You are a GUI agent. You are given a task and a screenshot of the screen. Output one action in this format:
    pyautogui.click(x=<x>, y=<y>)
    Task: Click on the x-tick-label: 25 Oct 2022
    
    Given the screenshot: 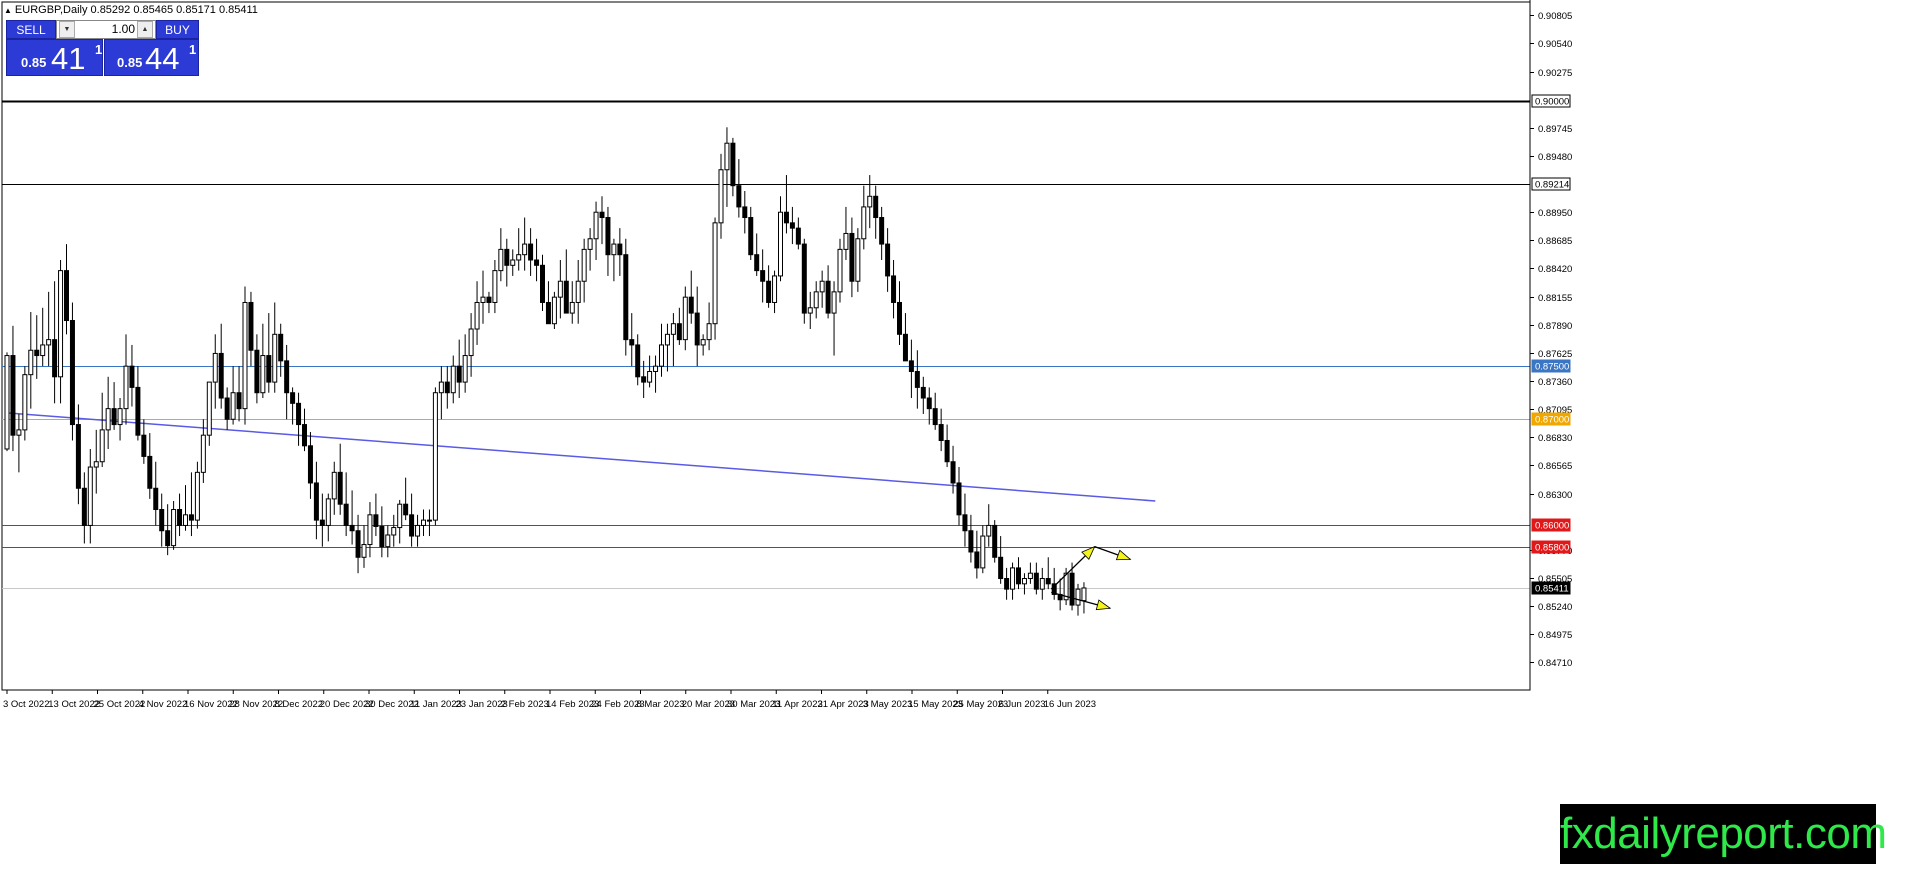 What is the action you would take?
    pyautogui.click(x=120, y=704)
    